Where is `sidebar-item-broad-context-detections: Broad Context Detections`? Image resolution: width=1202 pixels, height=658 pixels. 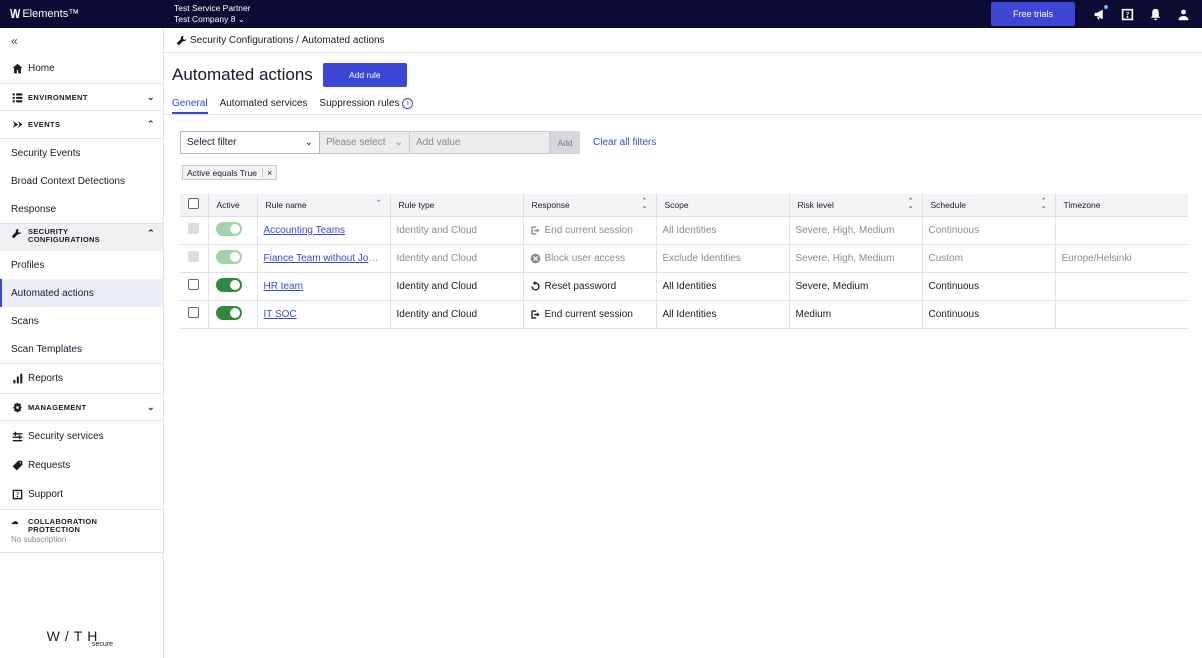 sidebar-item-broad-context-detections: Broad Context Detections is located at coordinates (81, 181).